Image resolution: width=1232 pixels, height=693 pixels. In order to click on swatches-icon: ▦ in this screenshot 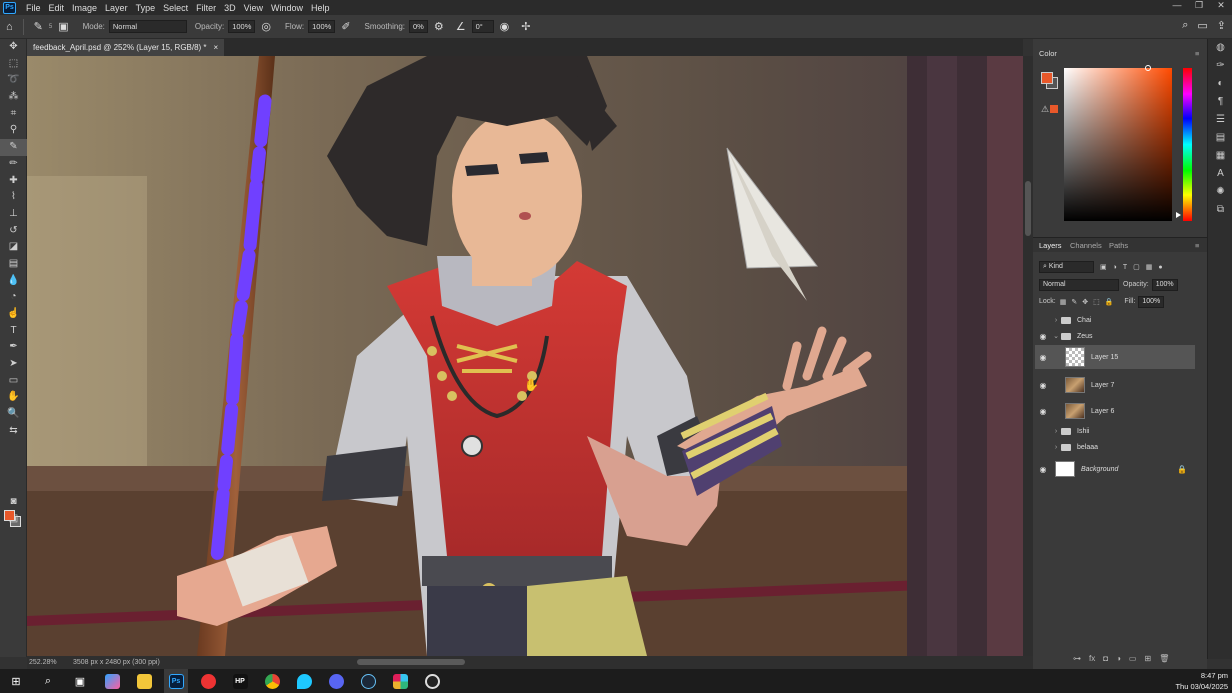, I will do `click(1220, 156)`.